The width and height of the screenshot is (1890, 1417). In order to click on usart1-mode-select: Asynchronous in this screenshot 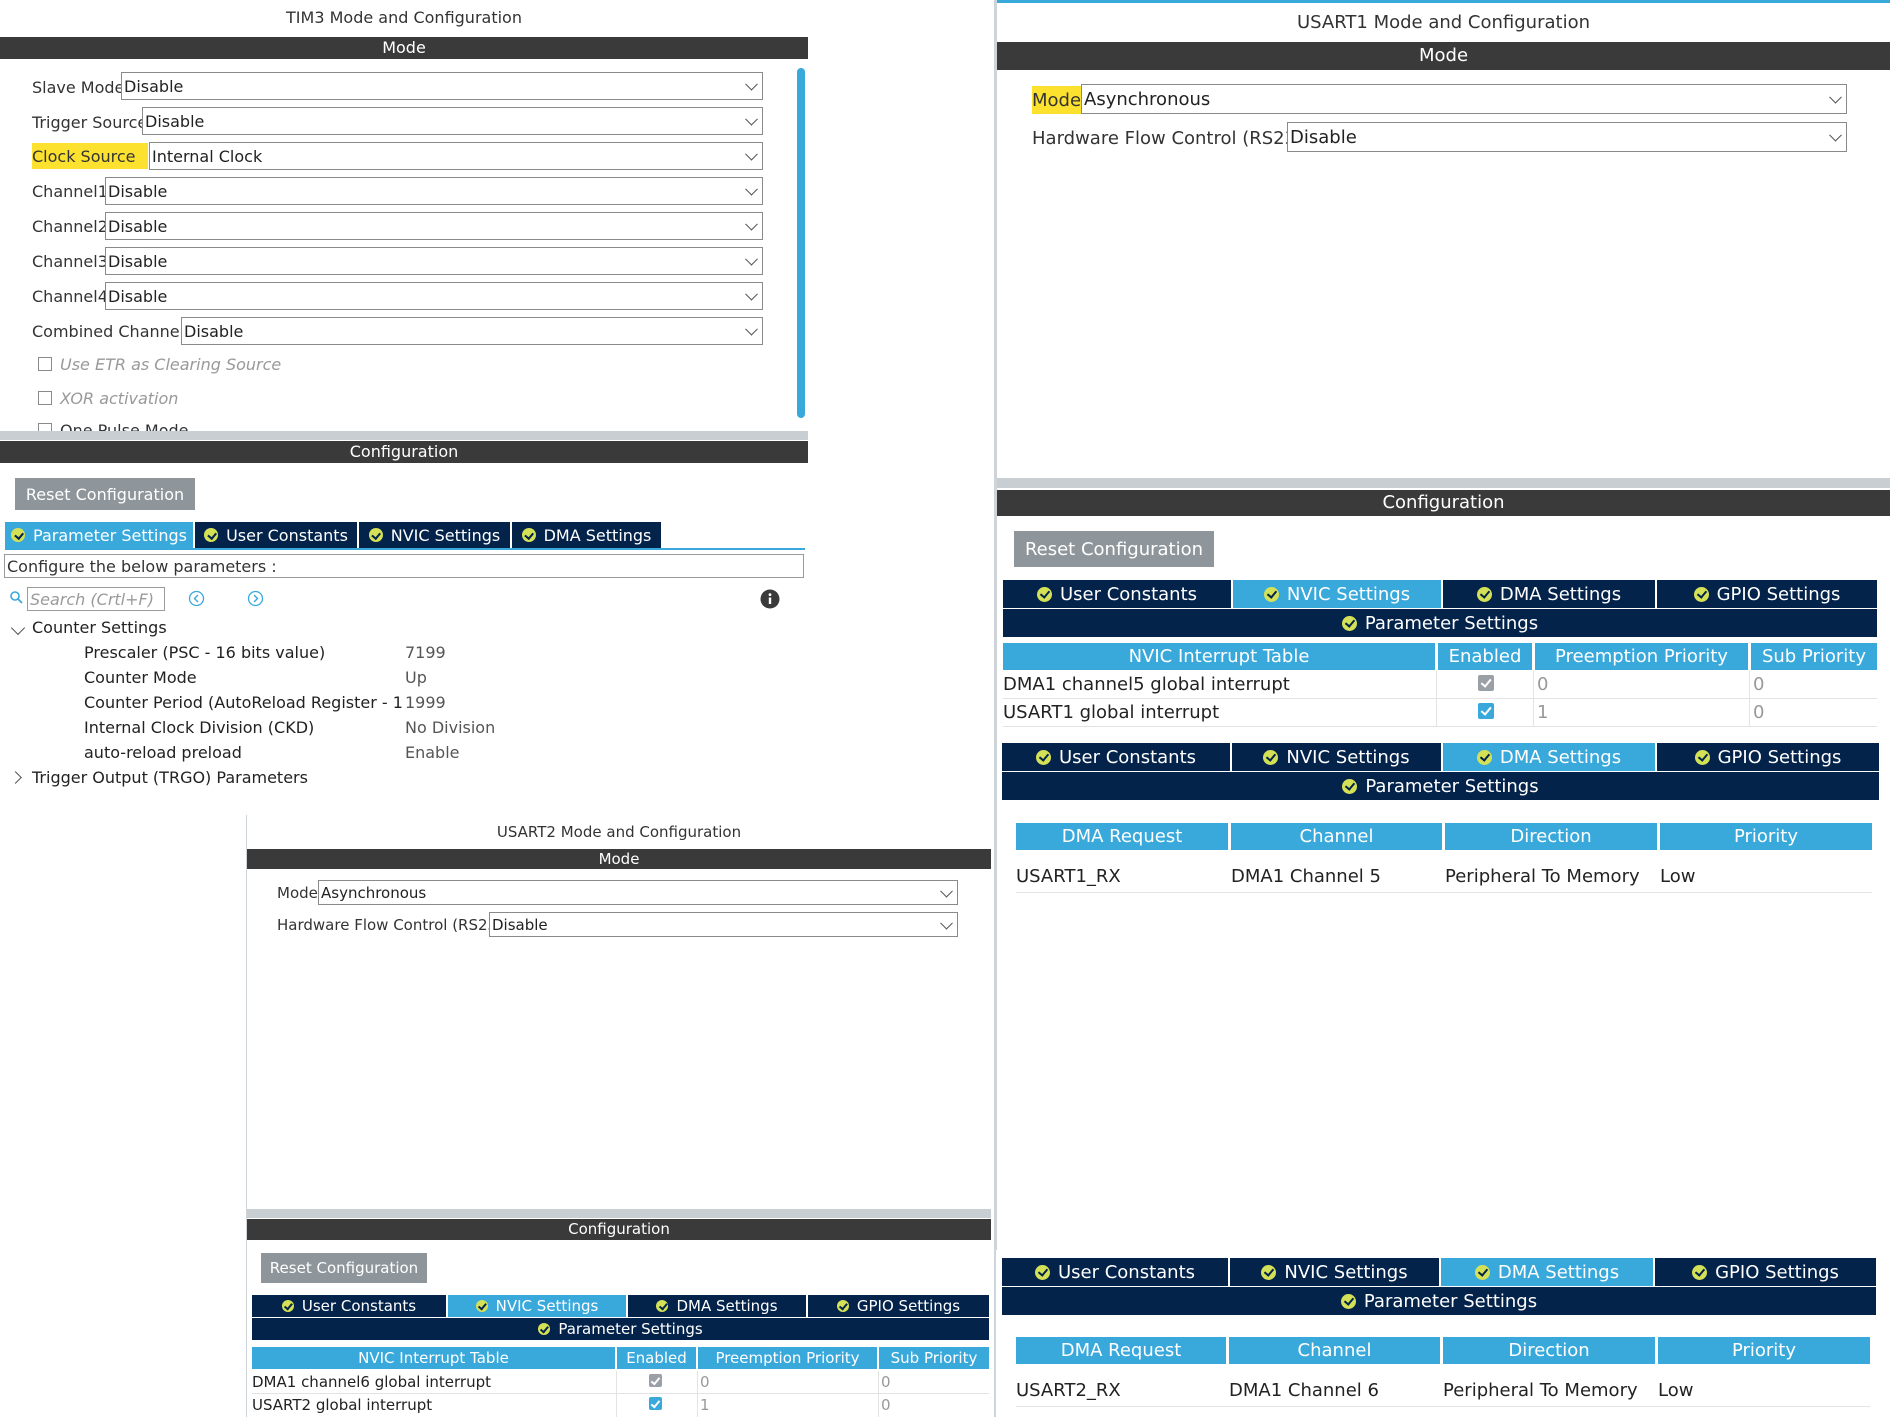, I will do `click(1464, 99)`.